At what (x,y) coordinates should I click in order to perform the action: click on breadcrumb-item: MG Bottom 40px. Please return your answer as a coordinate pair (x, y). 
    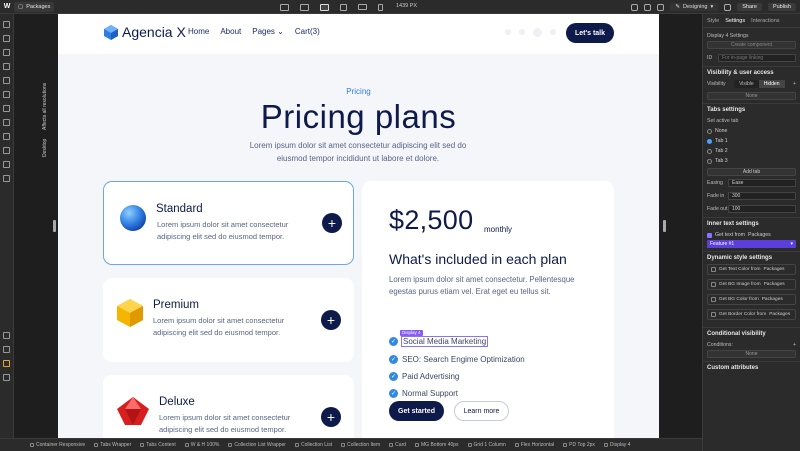
    Looking at the image, I should click on (437, 445).